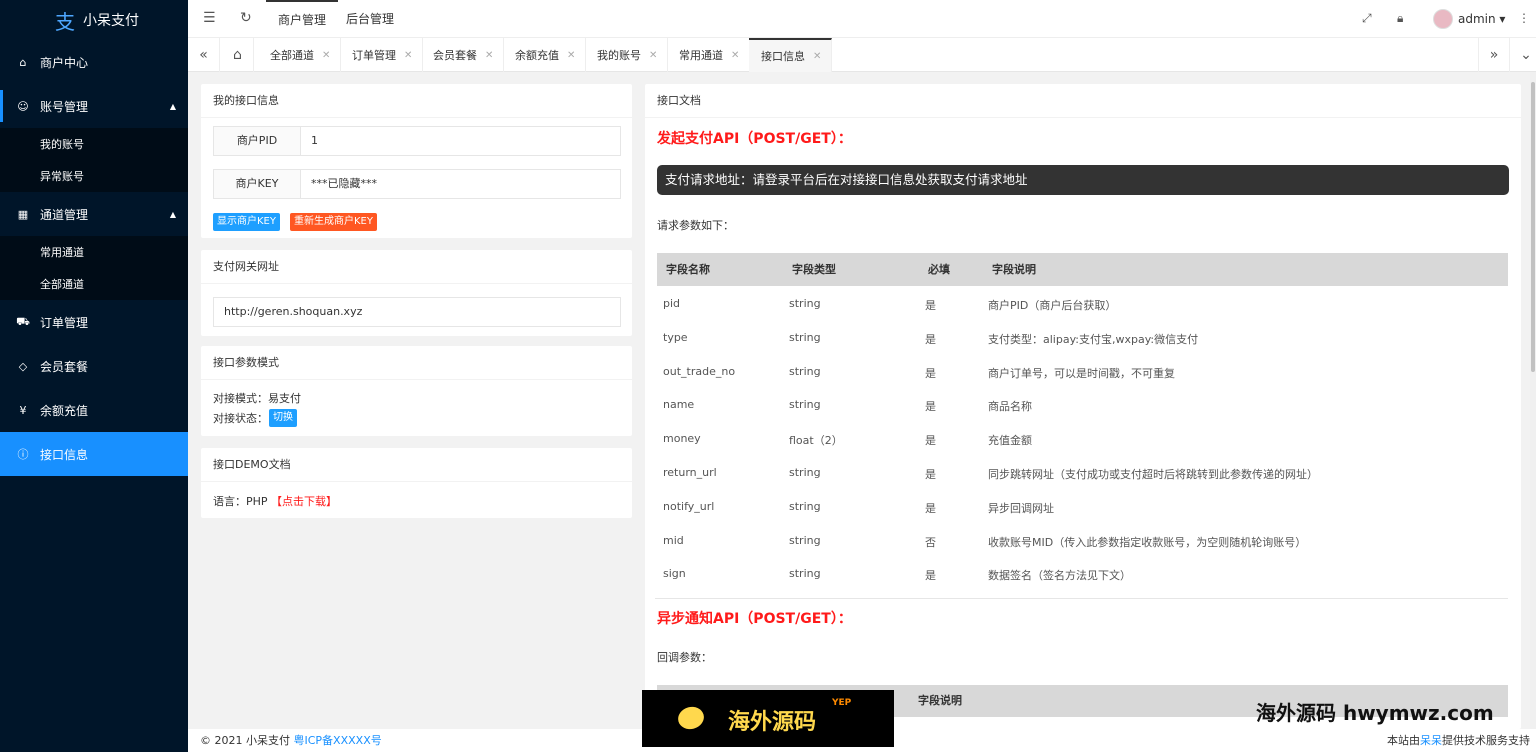  I want to click on col-field-type: 字段类型, so click(814, 269).